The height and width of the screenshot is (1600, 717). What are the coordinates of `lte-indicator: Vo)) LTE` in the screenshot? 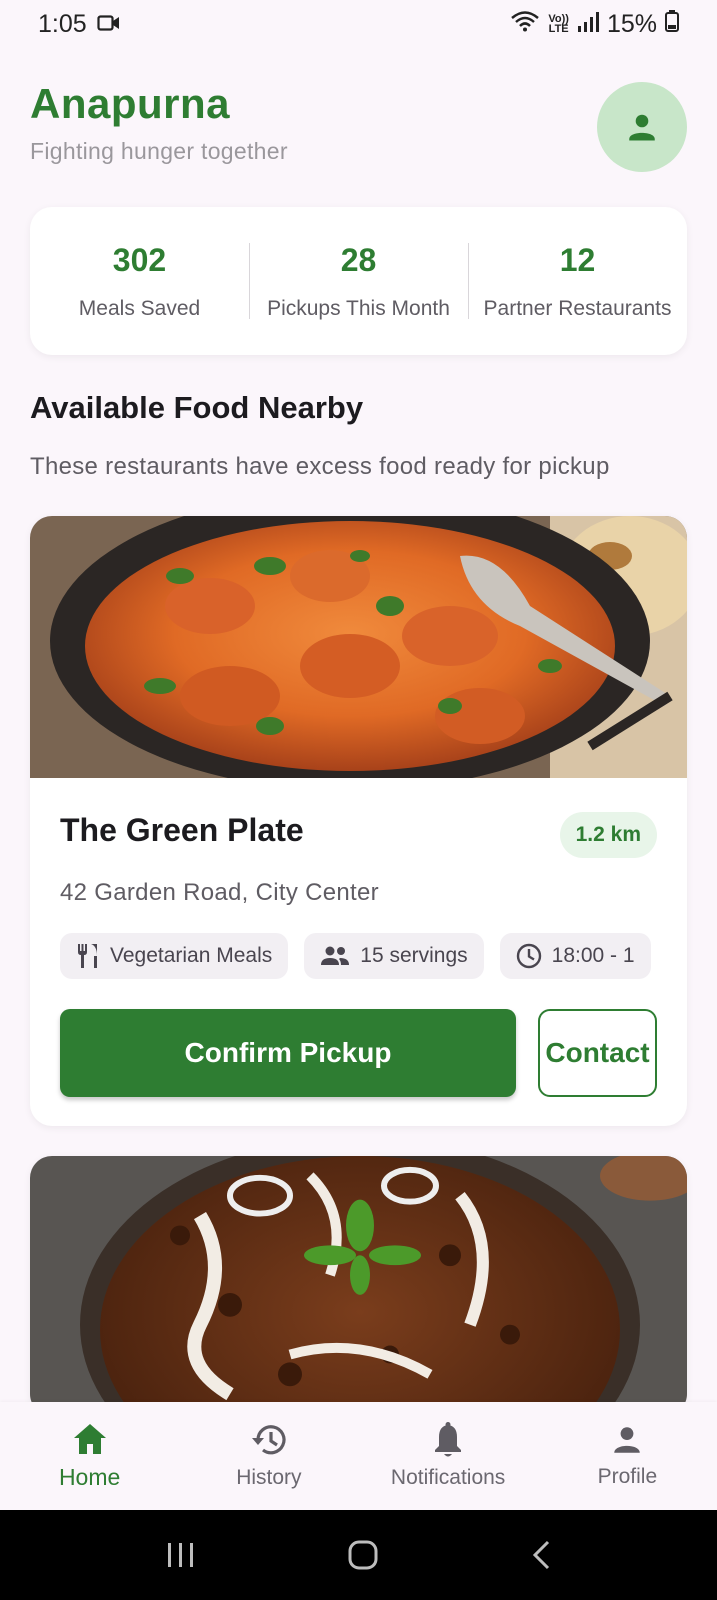 It's located at (558, 24).